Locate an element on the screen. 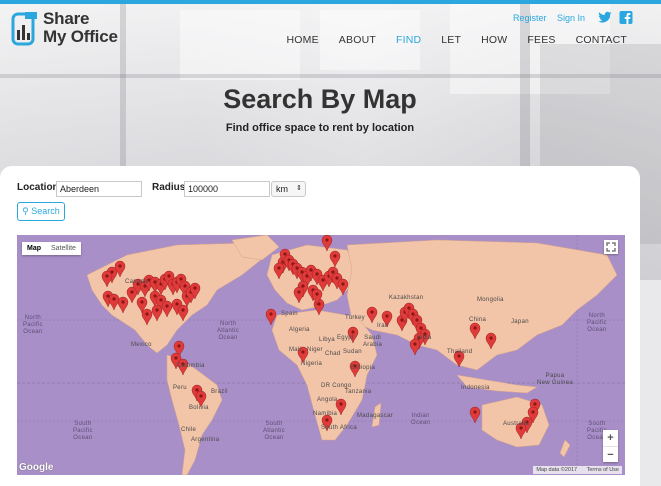 This screenshot has height=486, width=661. google-logo: Google is located at coordinates (36, 467).